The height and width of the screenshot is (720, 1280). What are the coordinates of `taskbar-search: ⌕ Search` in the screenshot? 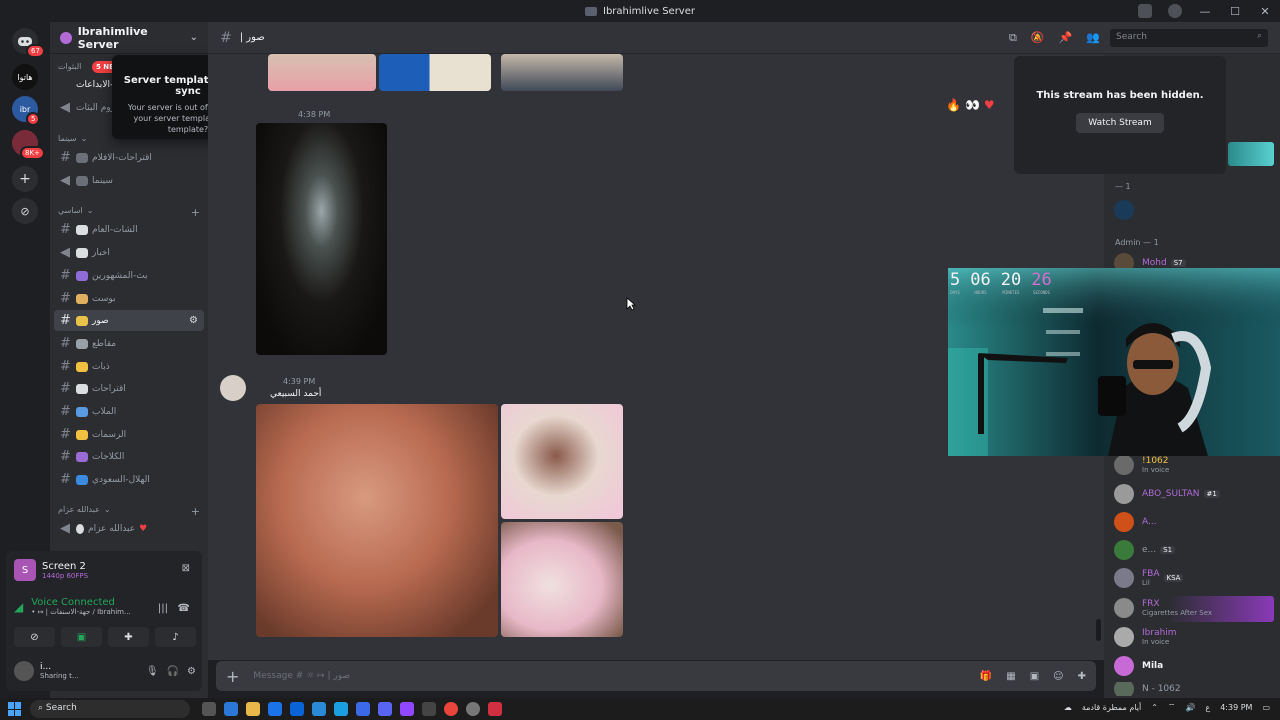 It's located at (110, 709).